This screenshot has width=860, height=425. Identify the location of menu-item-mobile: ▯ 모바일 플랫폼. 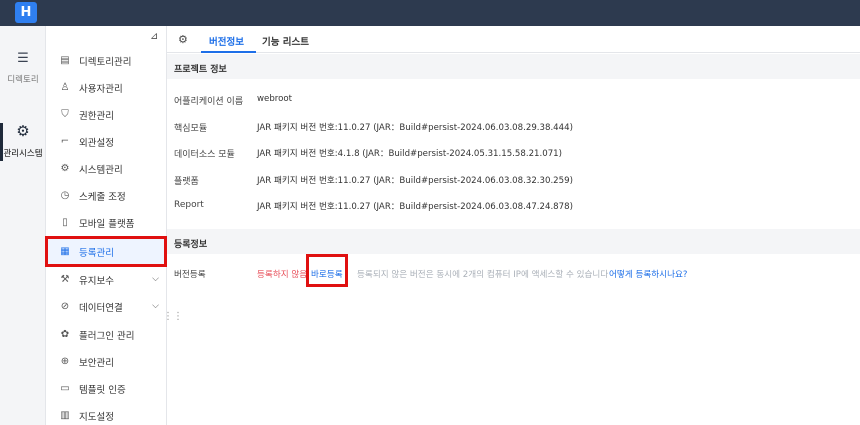
(106, 222).